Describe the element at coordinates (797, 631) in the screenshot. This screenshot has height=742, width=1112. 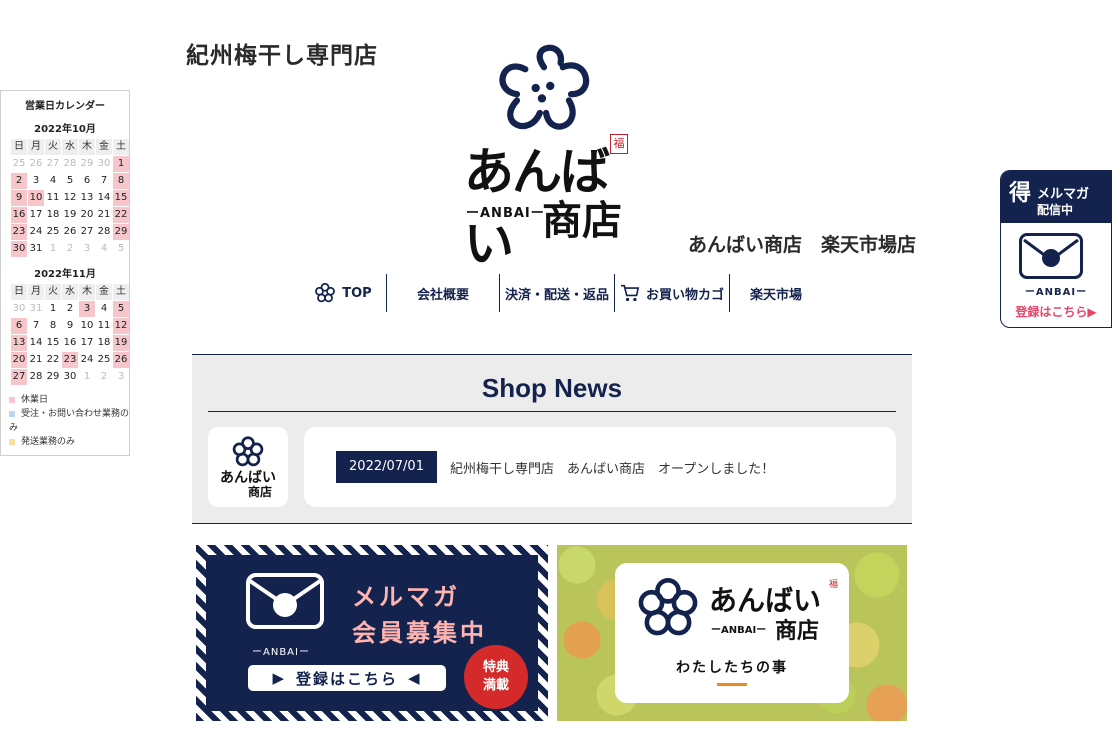
I see `about-logo-shop: 商店` at that location.